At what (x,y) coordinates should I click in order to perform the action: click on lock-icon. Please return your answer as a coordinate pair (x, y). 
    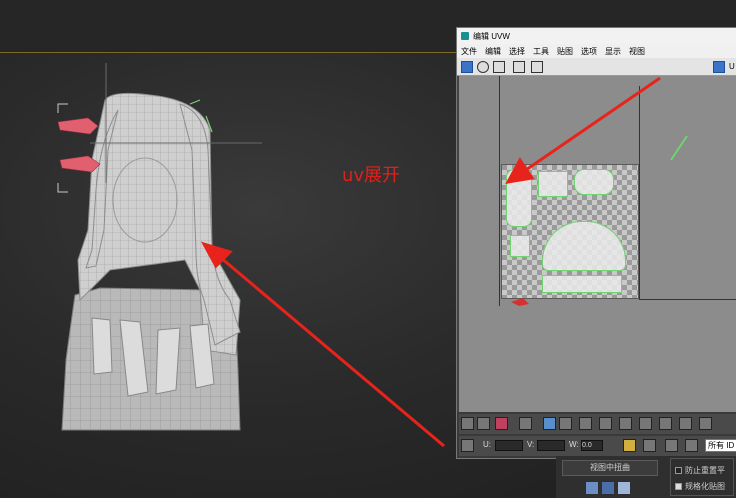
    Looking at the image, I should click on (629, 445).